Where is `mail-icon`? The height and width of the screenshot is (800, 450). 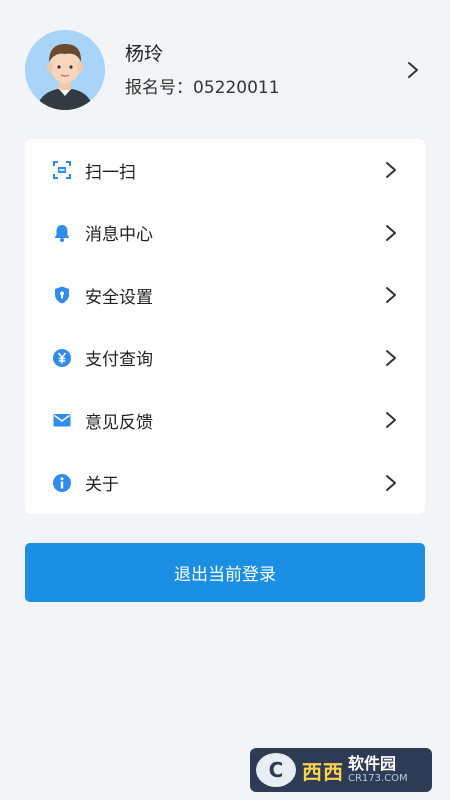
mail-icon is located at coordinates (62, 420).